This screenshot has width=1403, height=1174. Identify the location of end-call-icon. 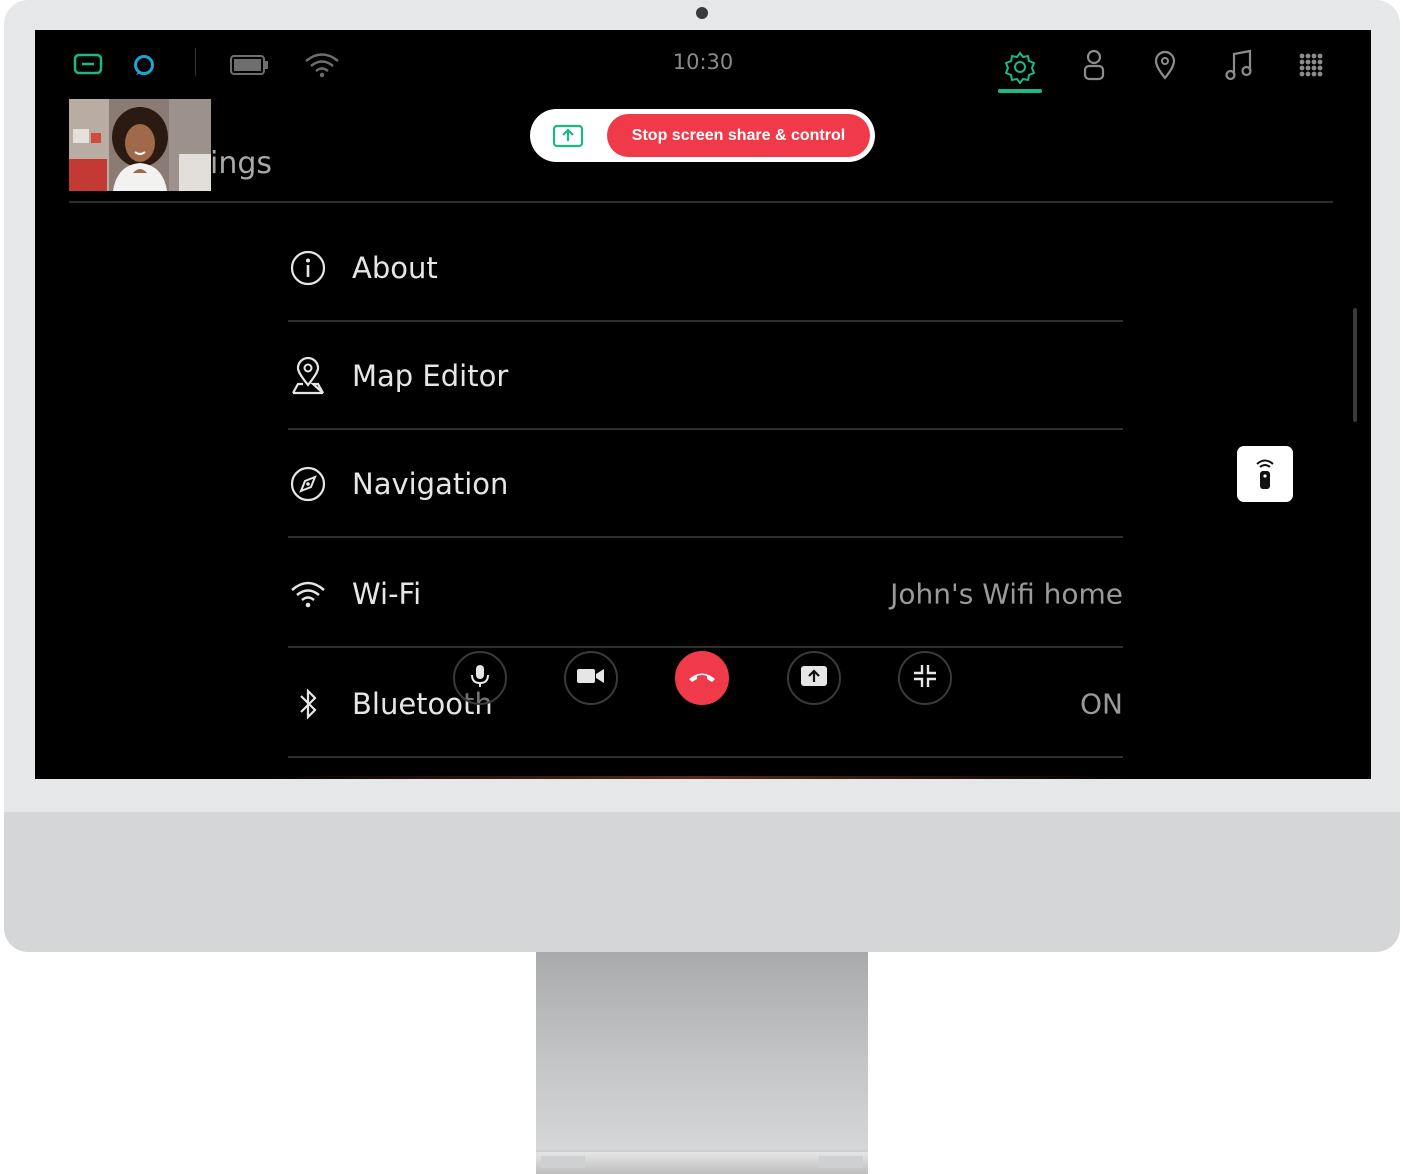
(702, 678).